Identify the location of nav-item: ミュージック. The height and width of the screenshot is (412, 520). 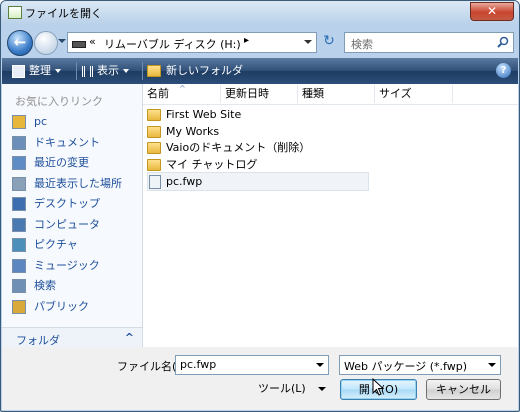
(76, 266).